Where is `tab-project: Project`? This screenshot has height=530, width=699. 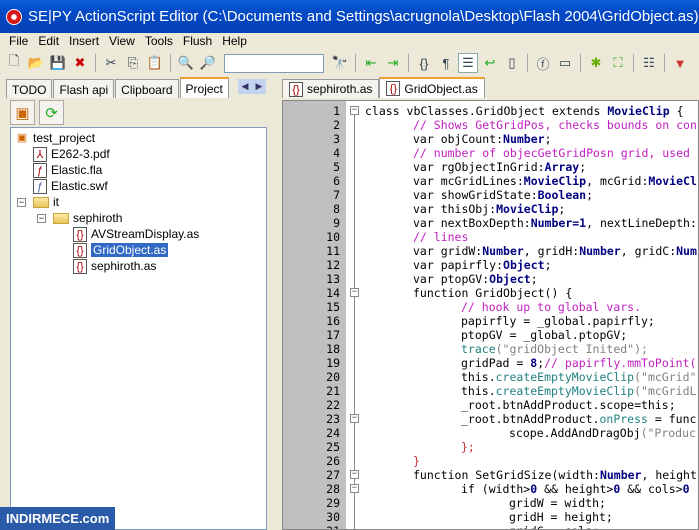 tab-project: Project is located at coordinates (204, 87).